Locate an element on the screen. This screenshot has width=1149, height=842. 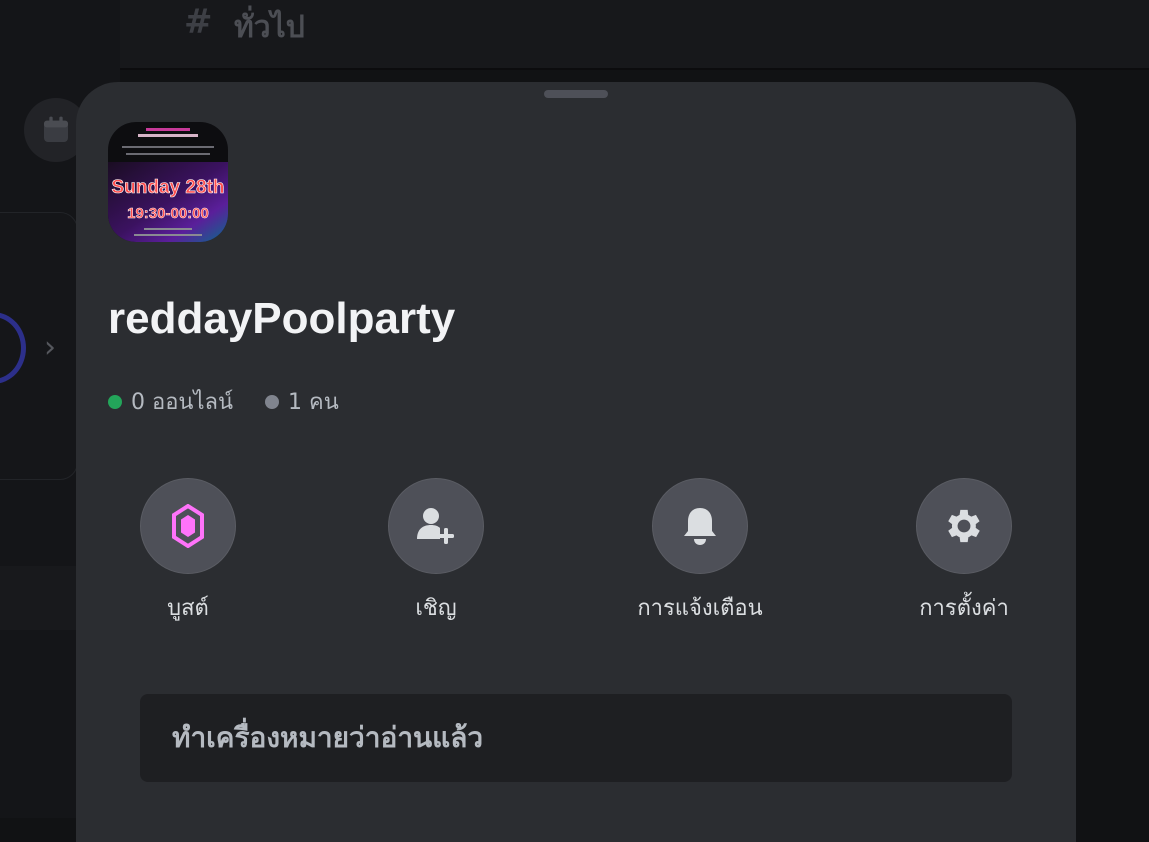
mark-as-read-label: ทำเครื่องหมายว่าอ่านแล้ว is located at coordinates (327, 738).